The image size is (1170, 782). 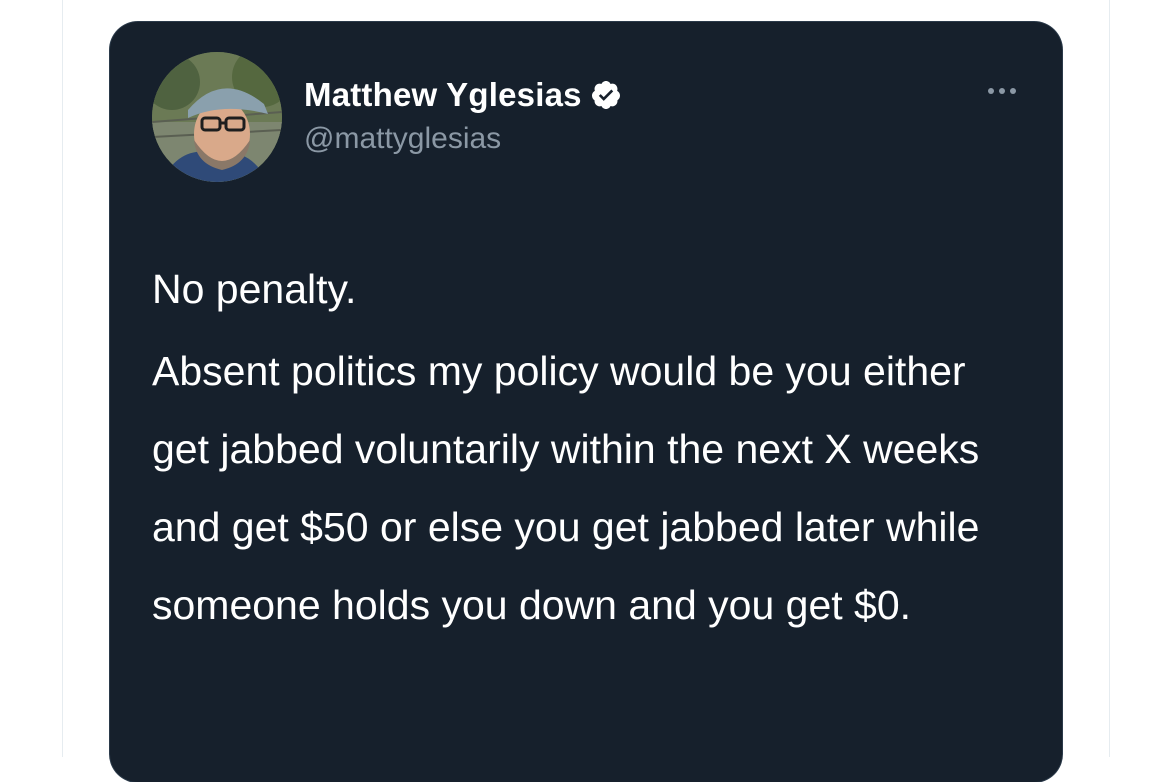 What do you see at coordinates (402, 139) in the screenshot?
I see `author-handle: @mattyglesias` at bounding box center [402, 139].